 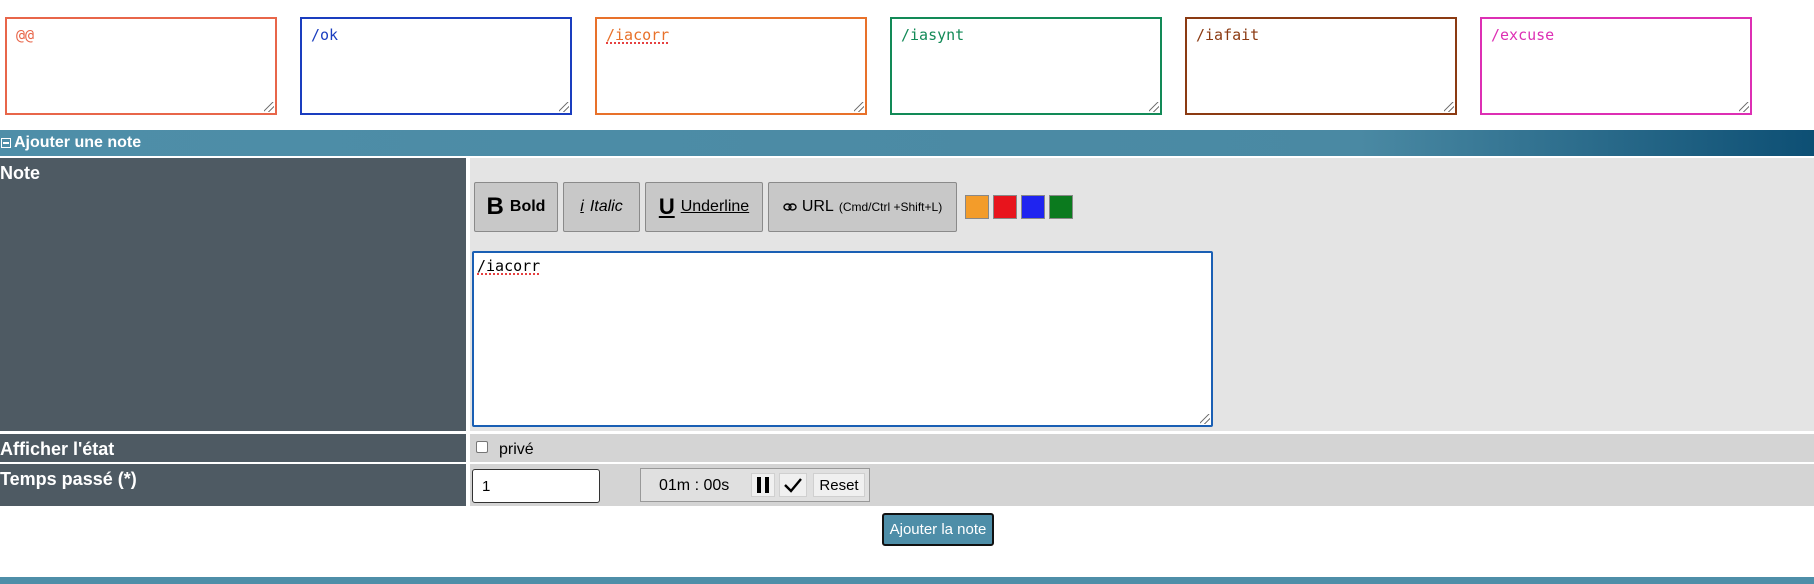 I want to click on timer-widget: 01m : 00s Reset, so click(x=755, y=485).